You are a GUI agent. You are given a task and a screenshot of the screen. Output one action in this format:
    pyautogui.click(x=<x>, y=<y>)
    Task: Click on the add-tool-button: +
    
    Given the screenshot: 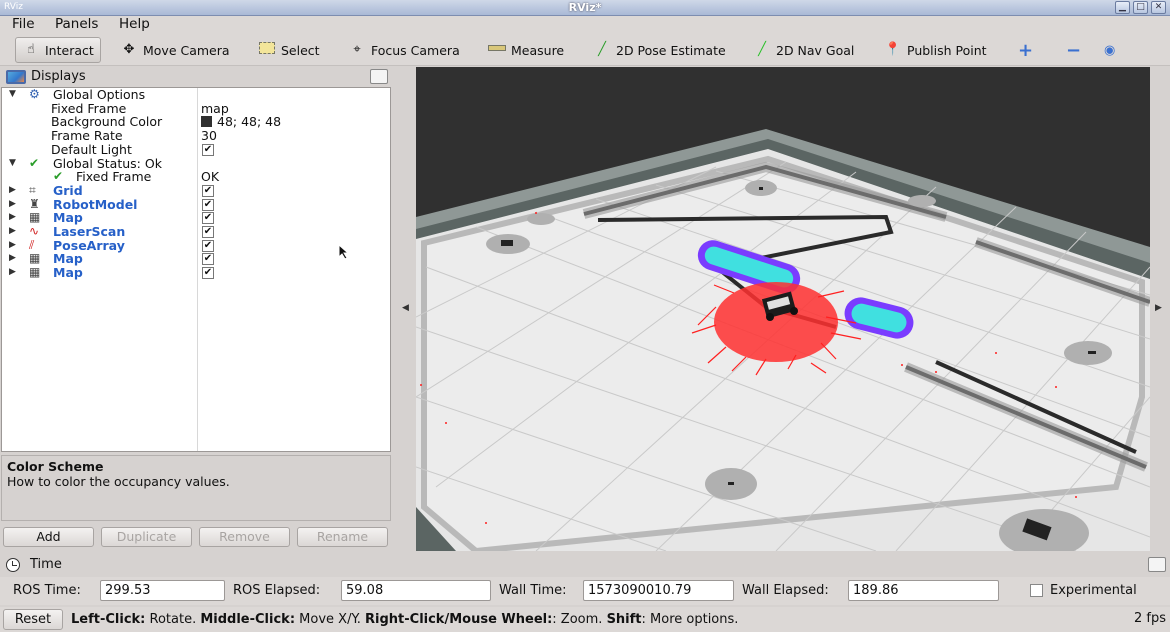 What is the action you would take?
    pyautogui.click(x=1025, y=50)
    